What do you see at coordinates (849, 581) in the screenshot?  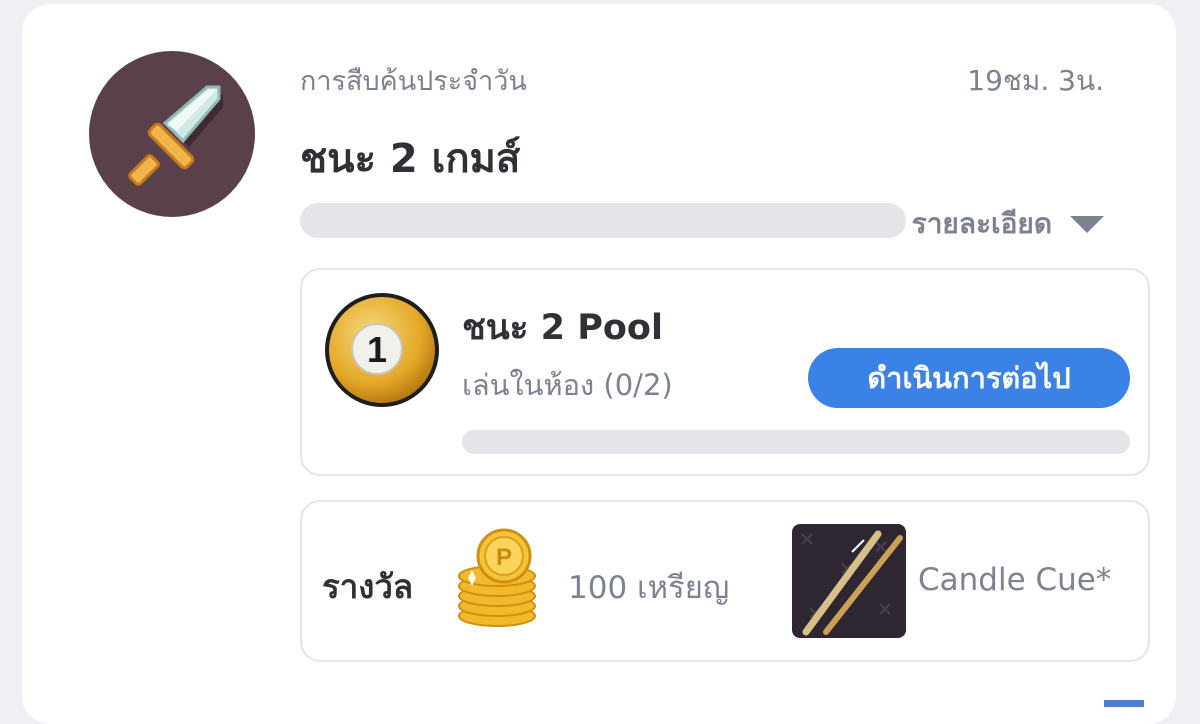 I see `candle-cue-thumbnail` at bounding box center [849, 581].